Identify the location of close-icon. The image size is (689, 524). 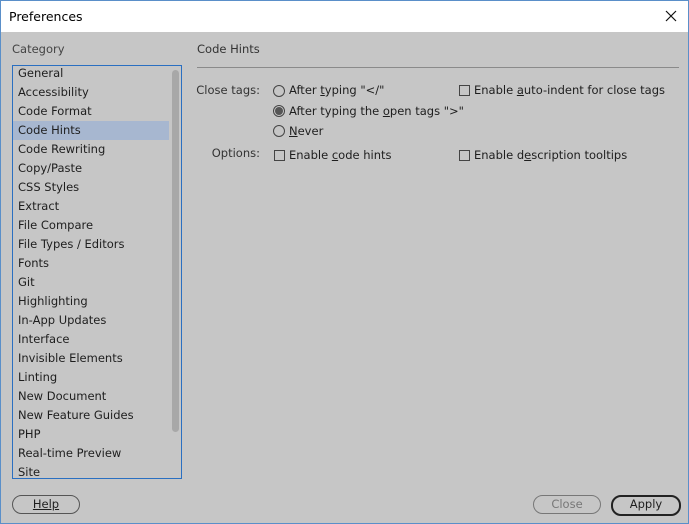
(671, 16).